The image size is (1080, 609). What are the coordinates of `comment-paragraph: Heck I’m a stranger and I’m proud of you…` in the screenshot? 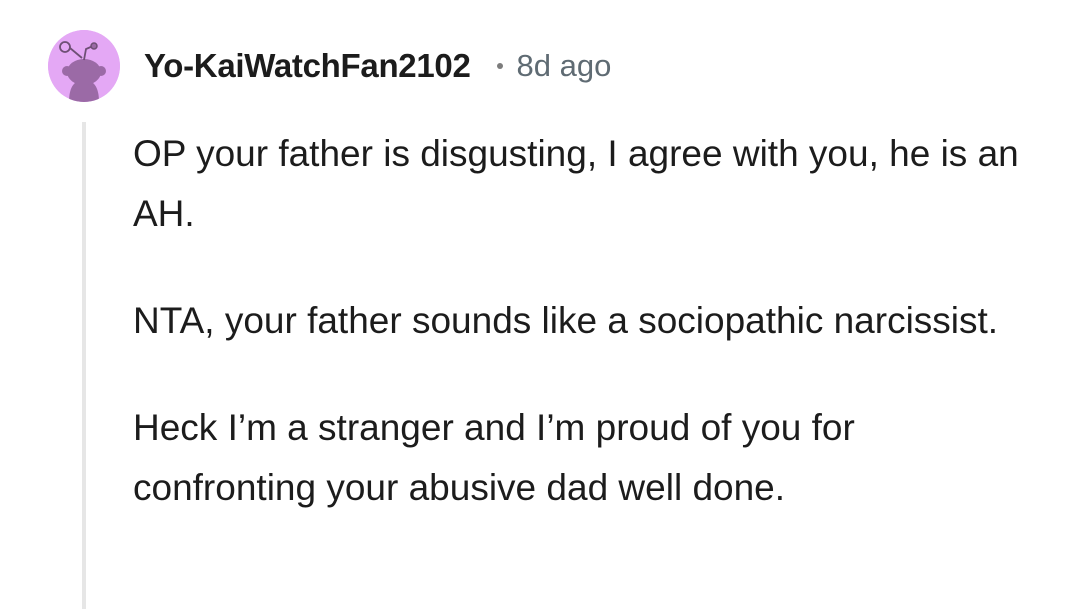 It's located at (494, 457).